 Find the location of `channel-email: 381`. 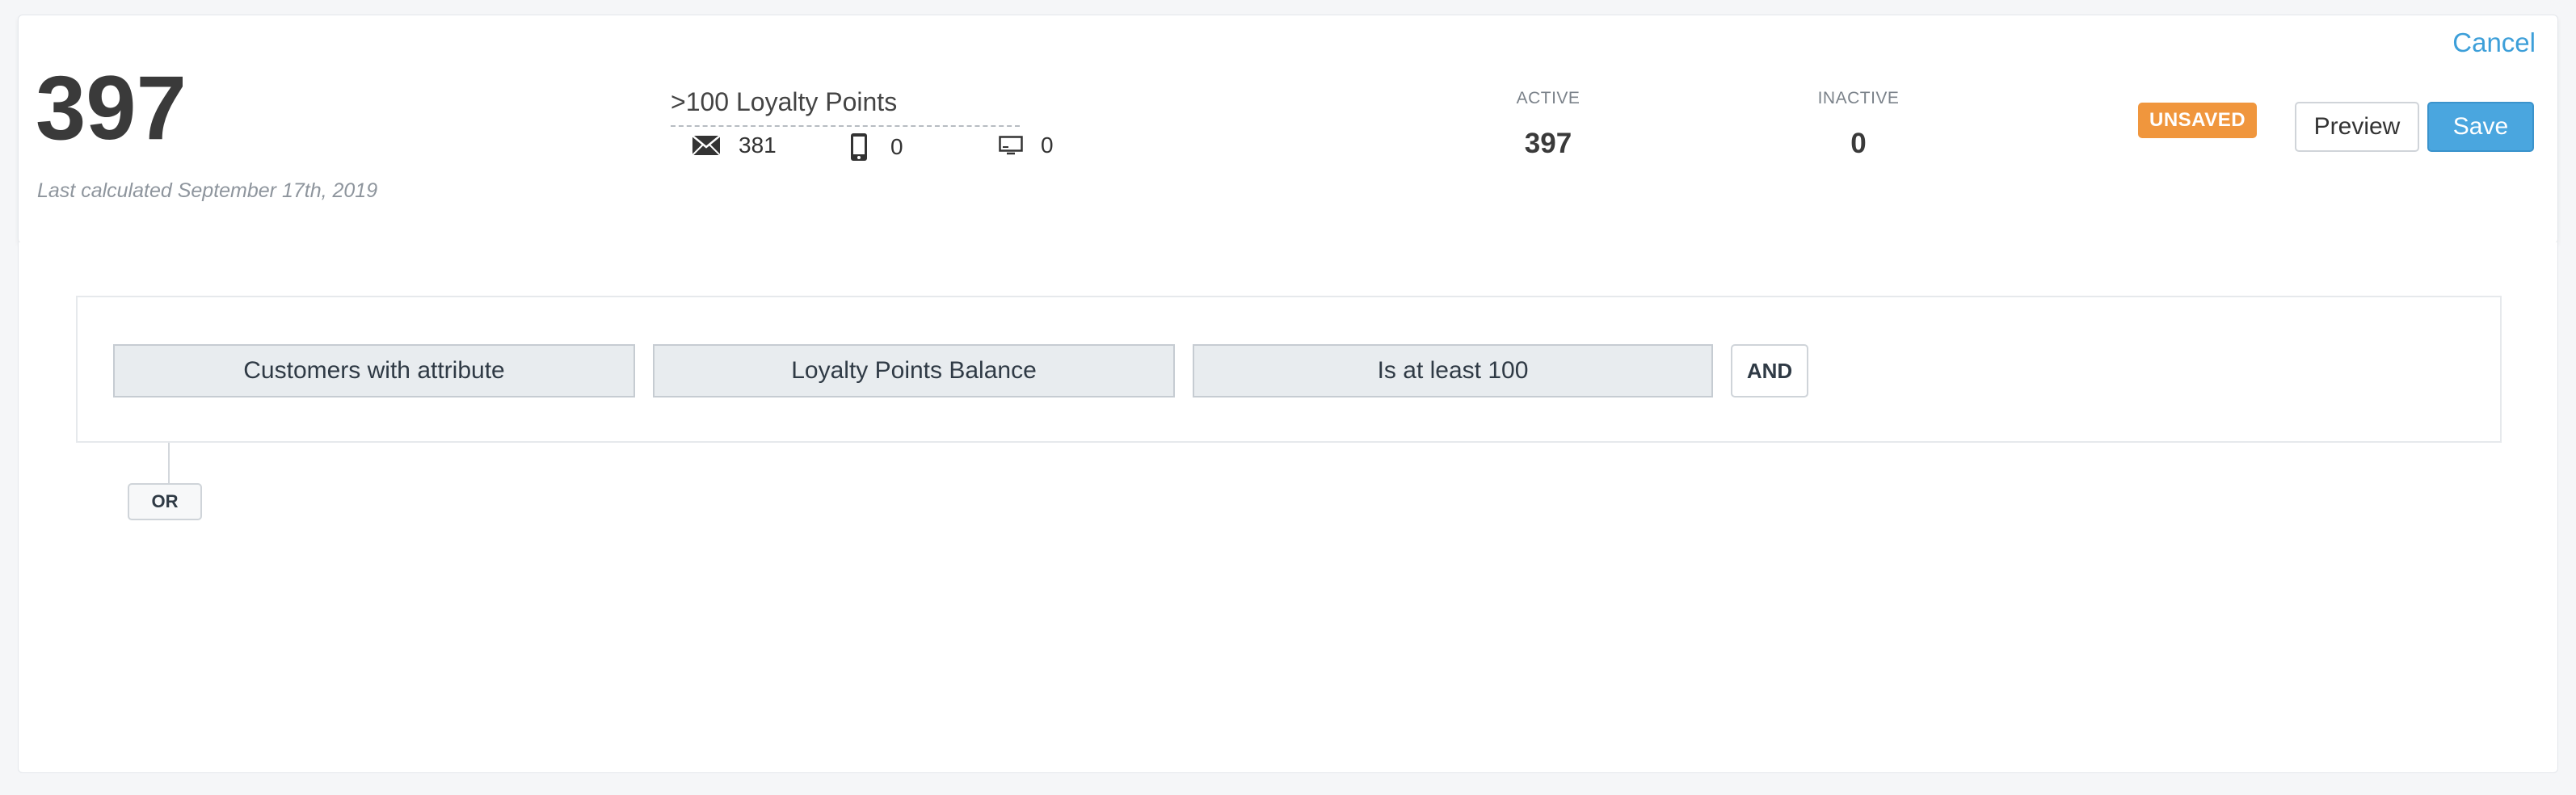

channel-email: 381 is located at coordinates (734, 145).